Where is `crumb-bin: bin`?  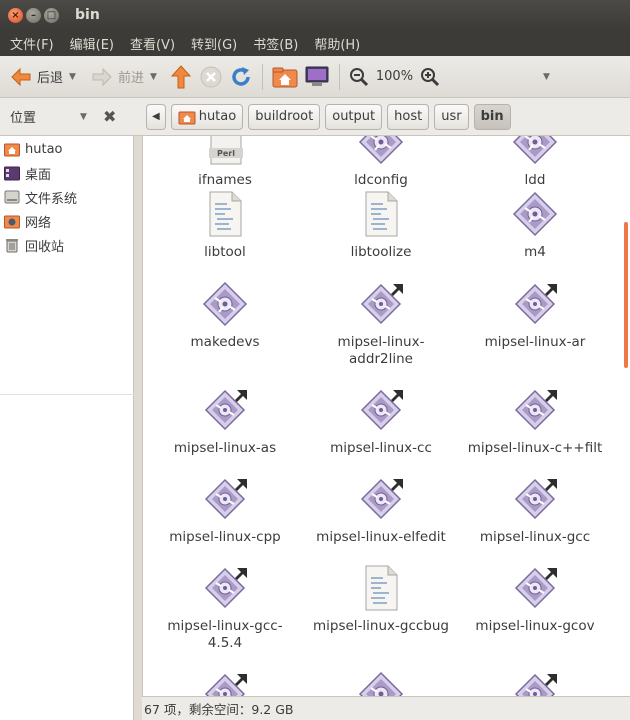 crumb-bin: bin is located at coordinates (492, 116).